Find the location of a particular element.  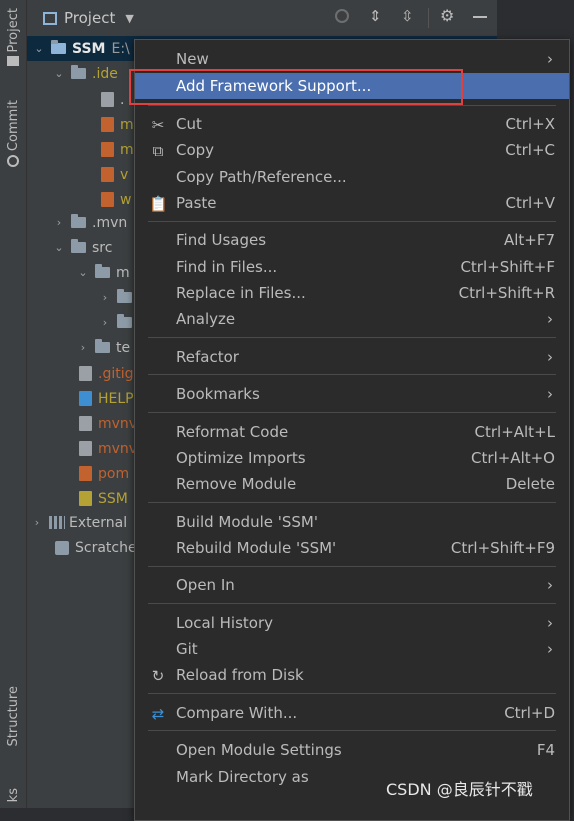

xml-file-icon is located at coordinates (107, 149).